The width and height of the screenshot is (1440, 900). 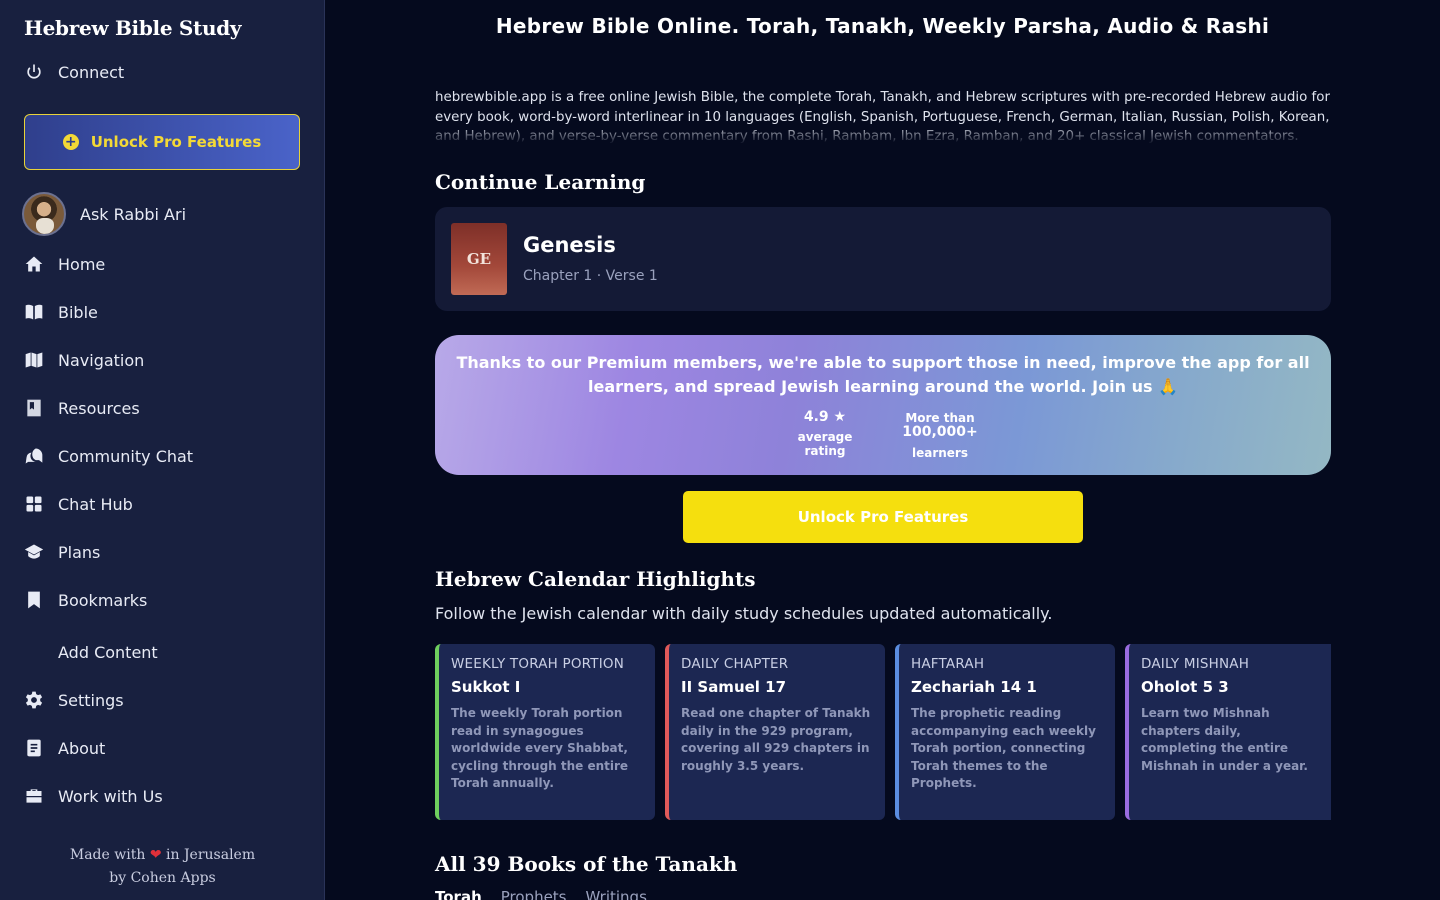 I want to click on sidebar-item-work-with-us: Work with Us, so click(x=93, y=796).